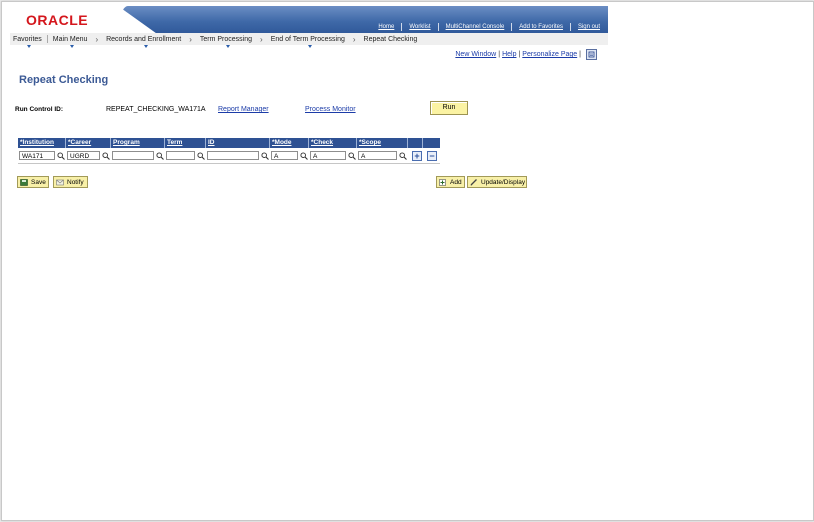 This screenshot has width=814, height=522. Describe the element at coordinates (38, 182) in the screenshot. I see `save-label: Save` at that location.